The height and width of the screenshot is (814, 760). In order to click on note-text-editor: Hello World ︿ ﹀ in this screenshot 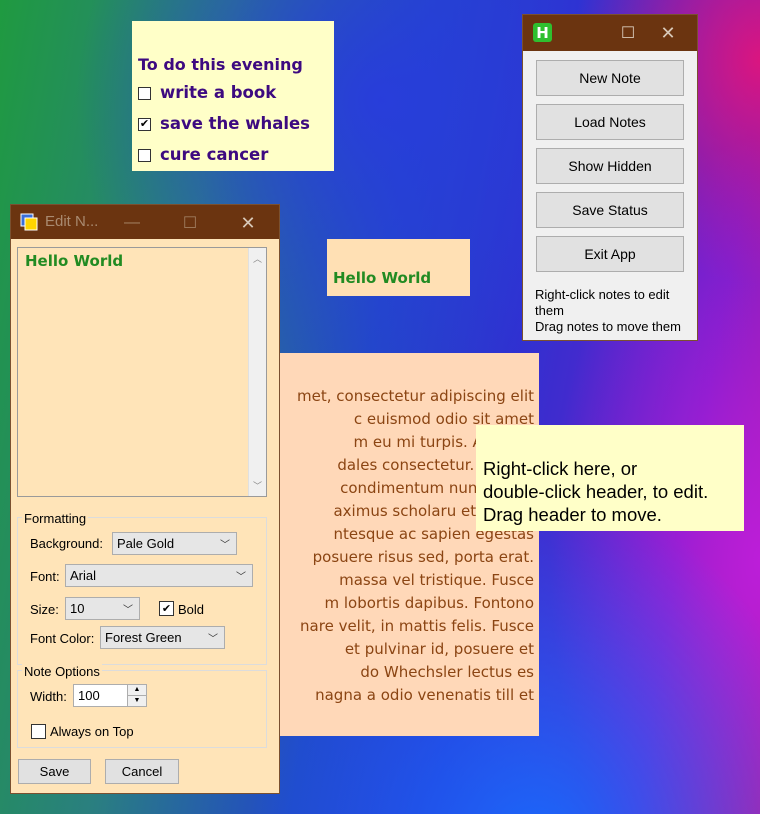, I will do `click(142, 372)`.